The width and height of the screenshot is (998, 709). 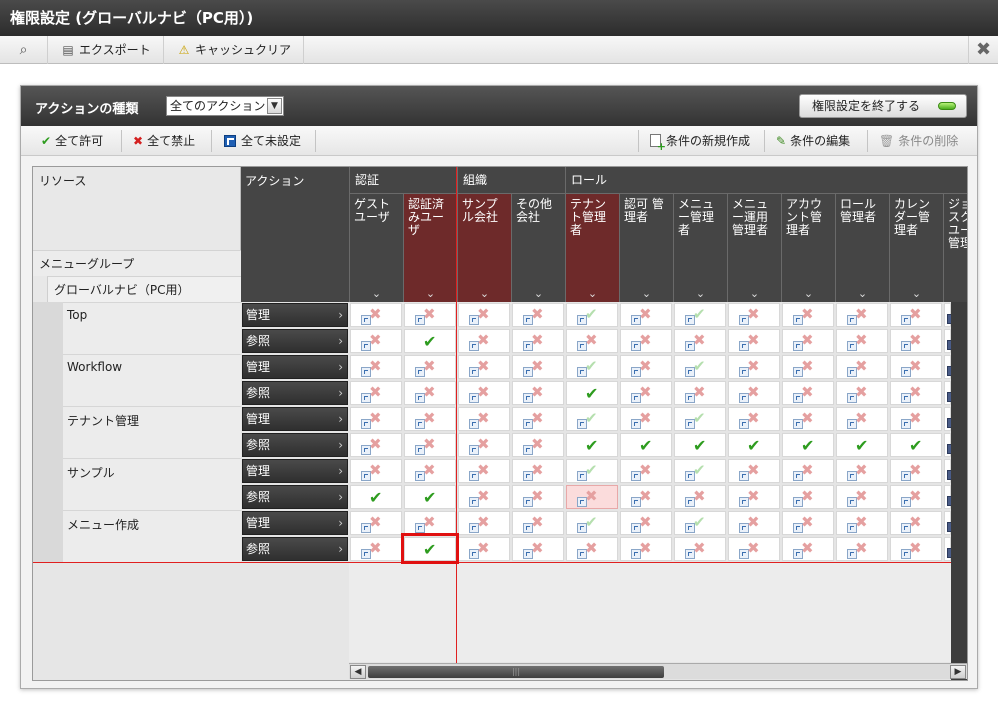 I want to click on delete-condition-button: 🗑 条件の削除, so click(x=918, y=141).